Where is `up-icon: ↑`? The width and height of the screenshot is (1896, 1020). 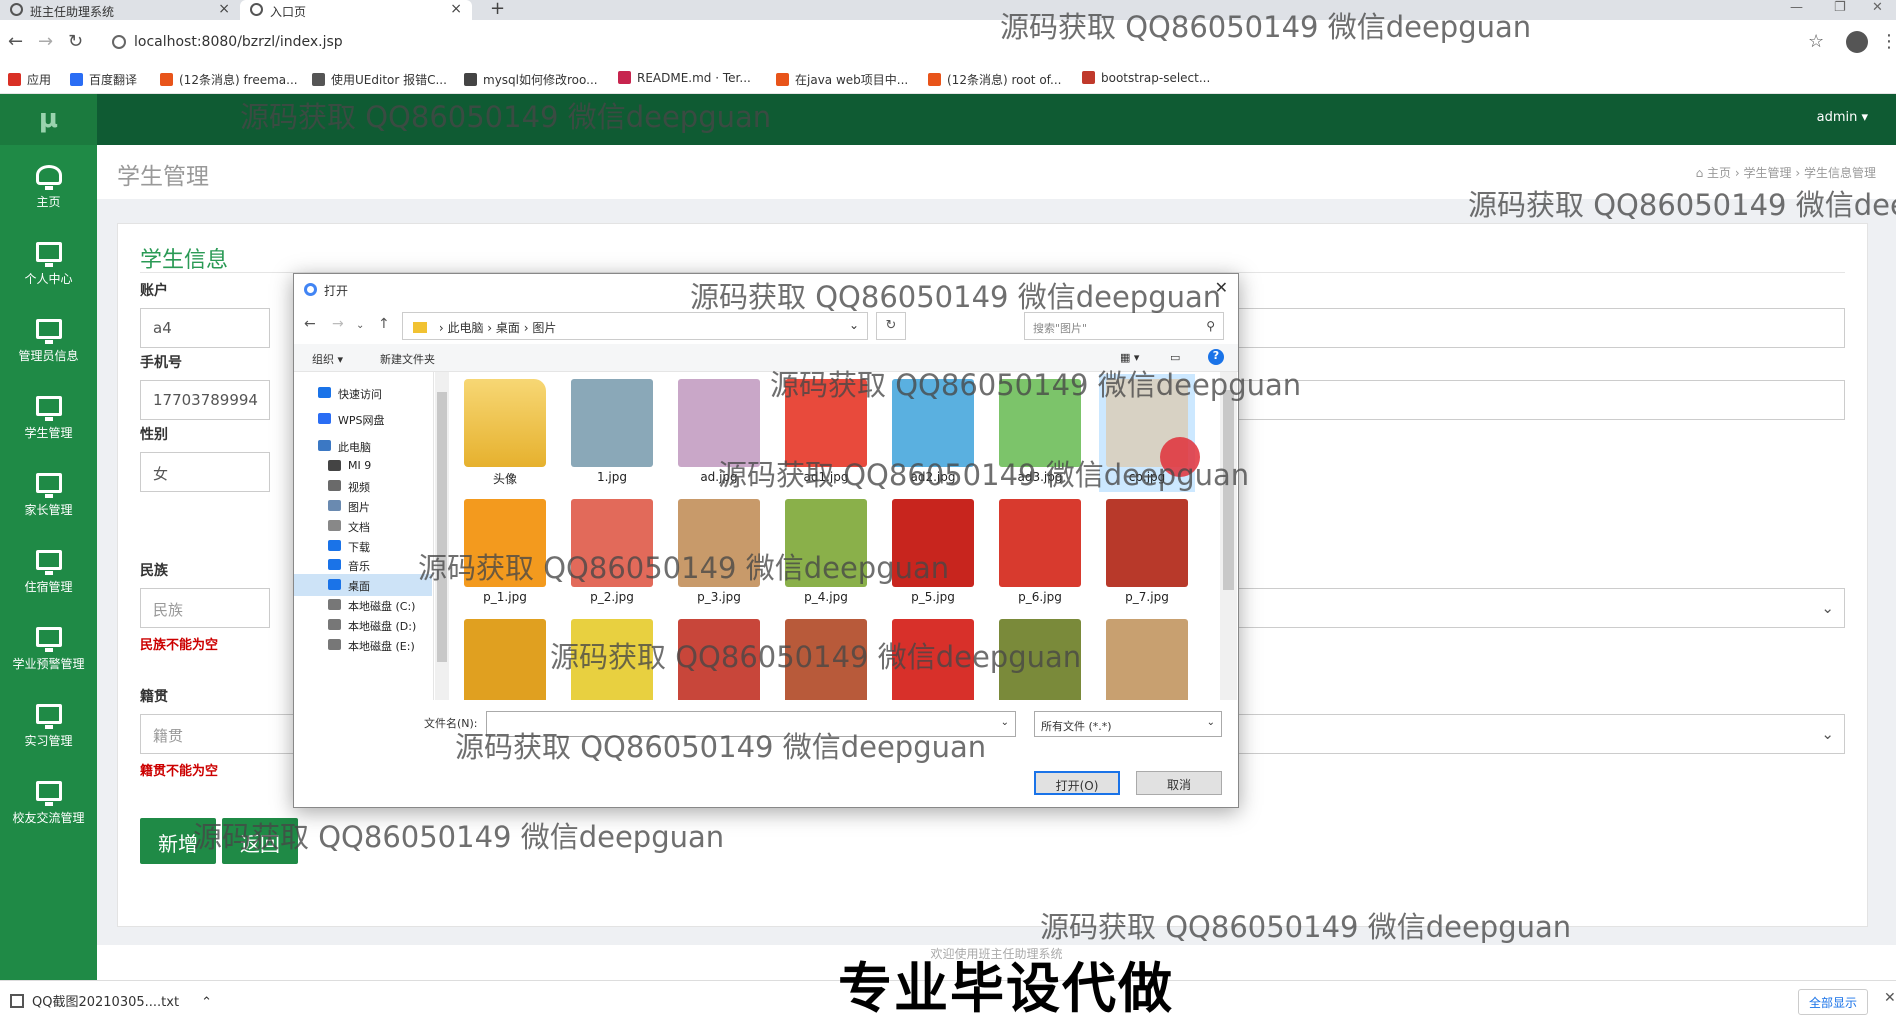 up-icon: ↑ is located at coordinates (384, 324).